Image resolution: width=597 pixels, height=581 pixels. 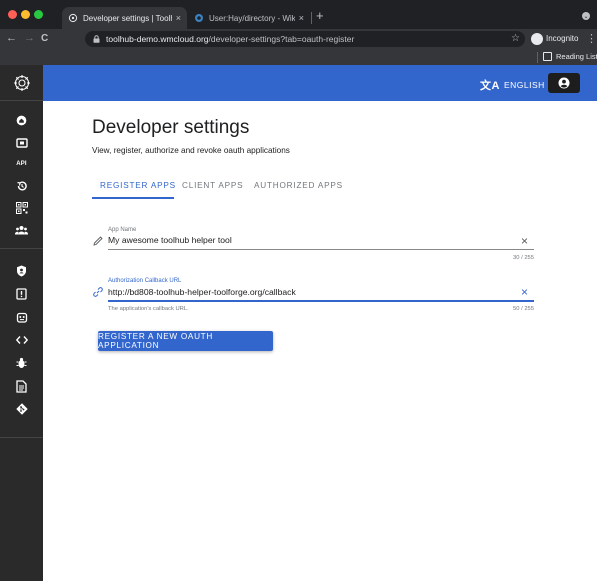 I want to click on browser-tab-toolhub: Developer settings | Toolhub ×, so click(x=124, y=18).